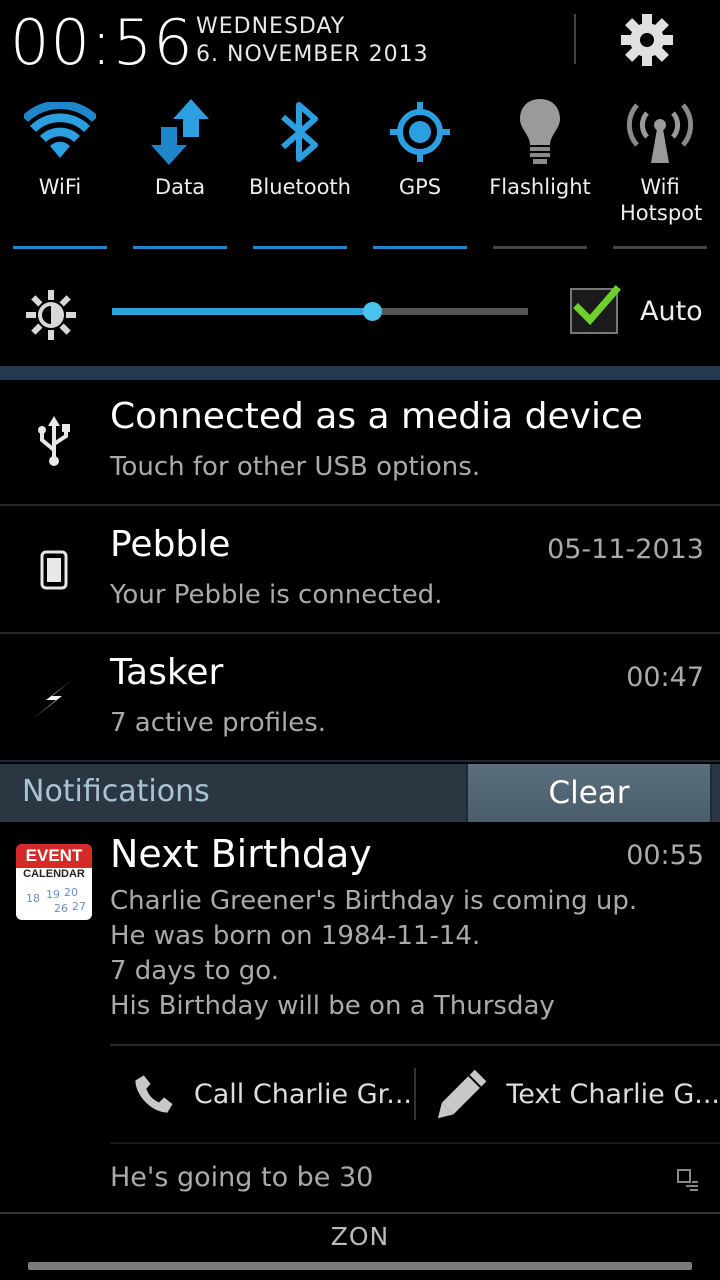 Image resolution: width=720 pixels, height=1280 pixels. I want to click on lightning-icon, so click(53, 699).